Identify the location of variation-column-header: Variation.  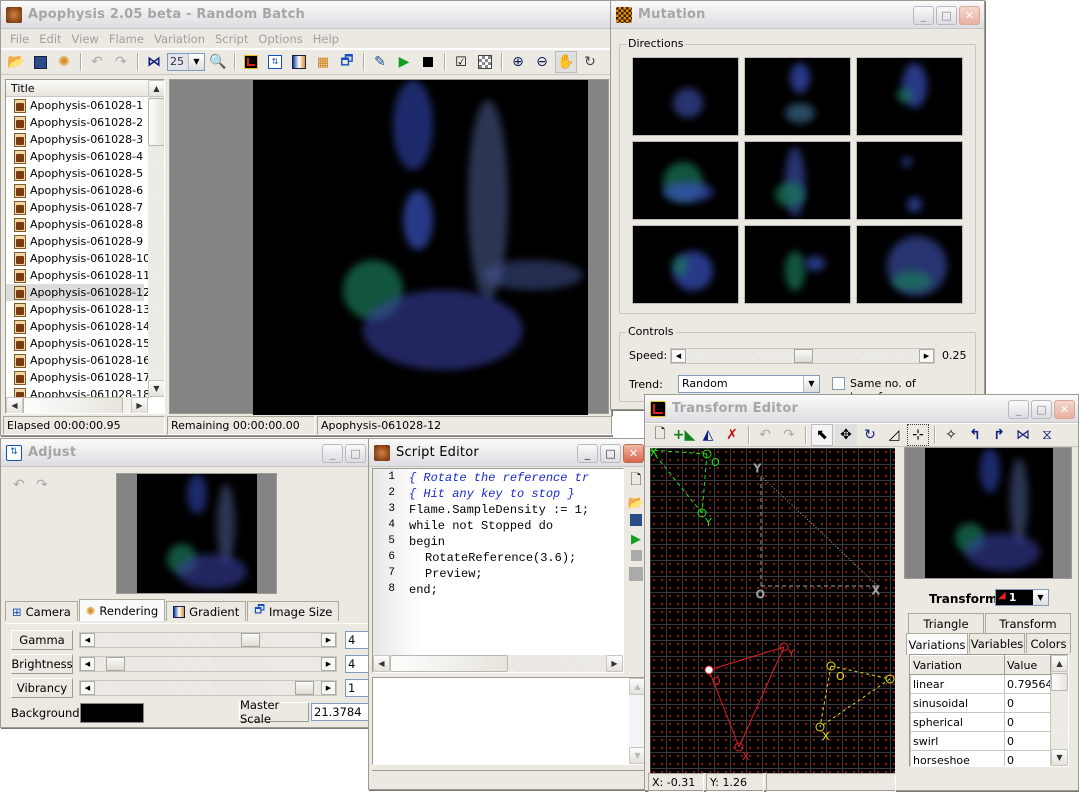
(957, 665).